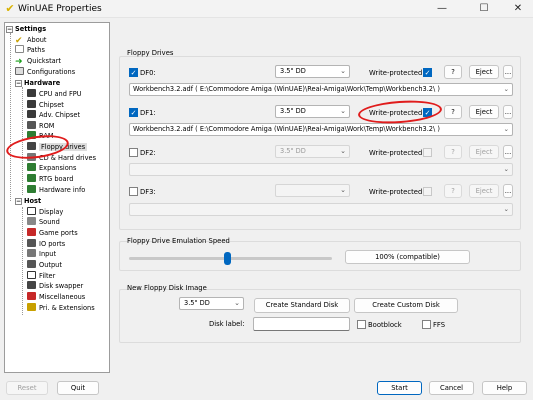 The height and width of the screenshot is (400, 533). Describe the element at coordinates (484, 112) in the screenshot. I see `df1-eject-button: Eject` at that location.